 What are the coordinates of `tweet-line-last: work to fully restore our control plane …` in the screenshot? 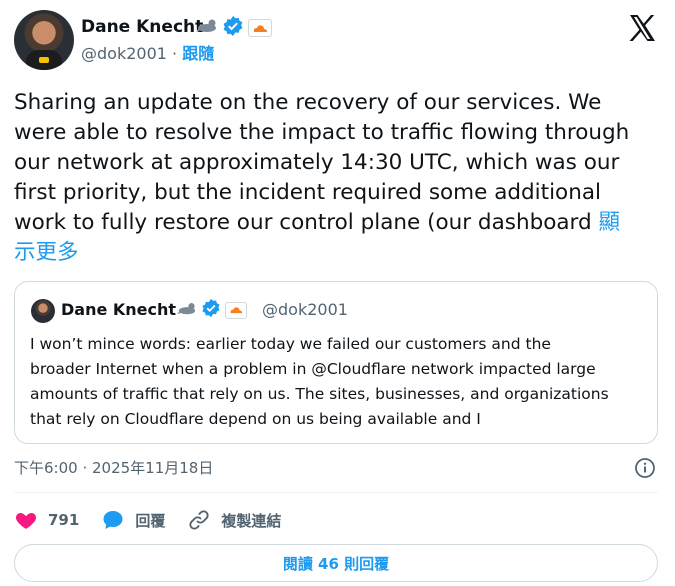 It's located at (334, 223).